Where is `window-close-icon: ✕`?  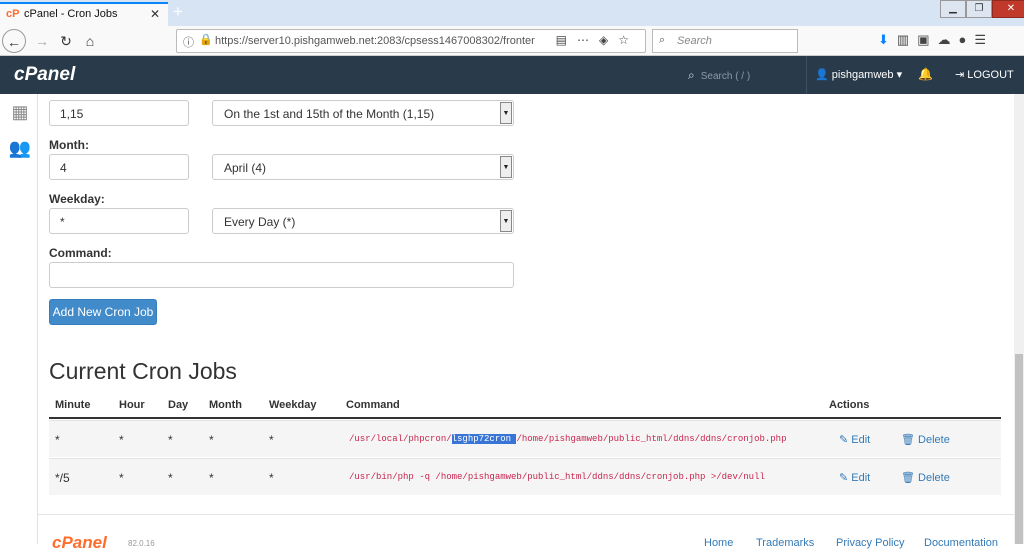
window-close-icon: ✕ is located at coordinates (1008, 9).